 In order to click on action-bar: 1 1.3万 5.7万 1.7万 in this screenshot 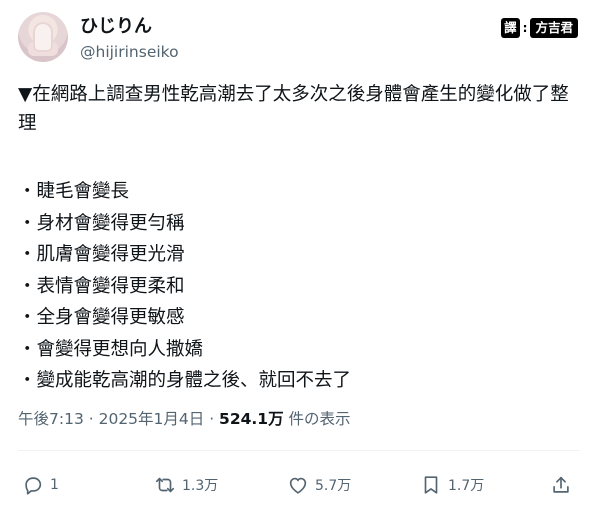, I will do `click(300, 485)`.